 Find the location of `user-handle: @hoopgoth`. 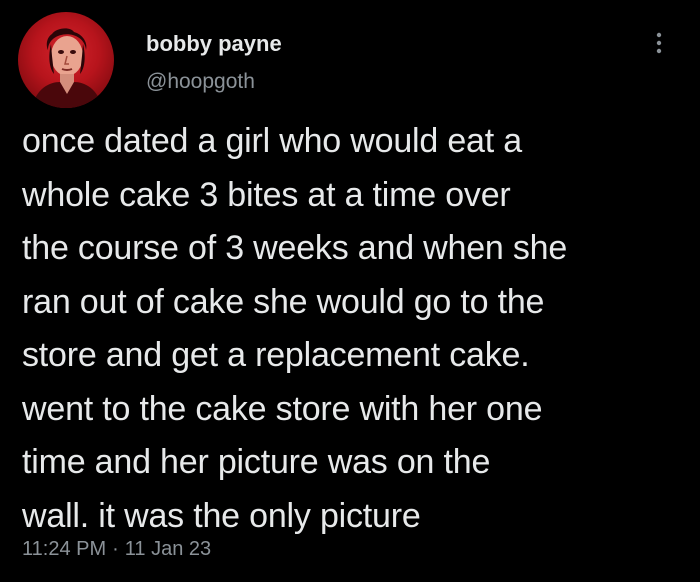

user-handle: @hoopgoth is located at coordinates (200, 82).